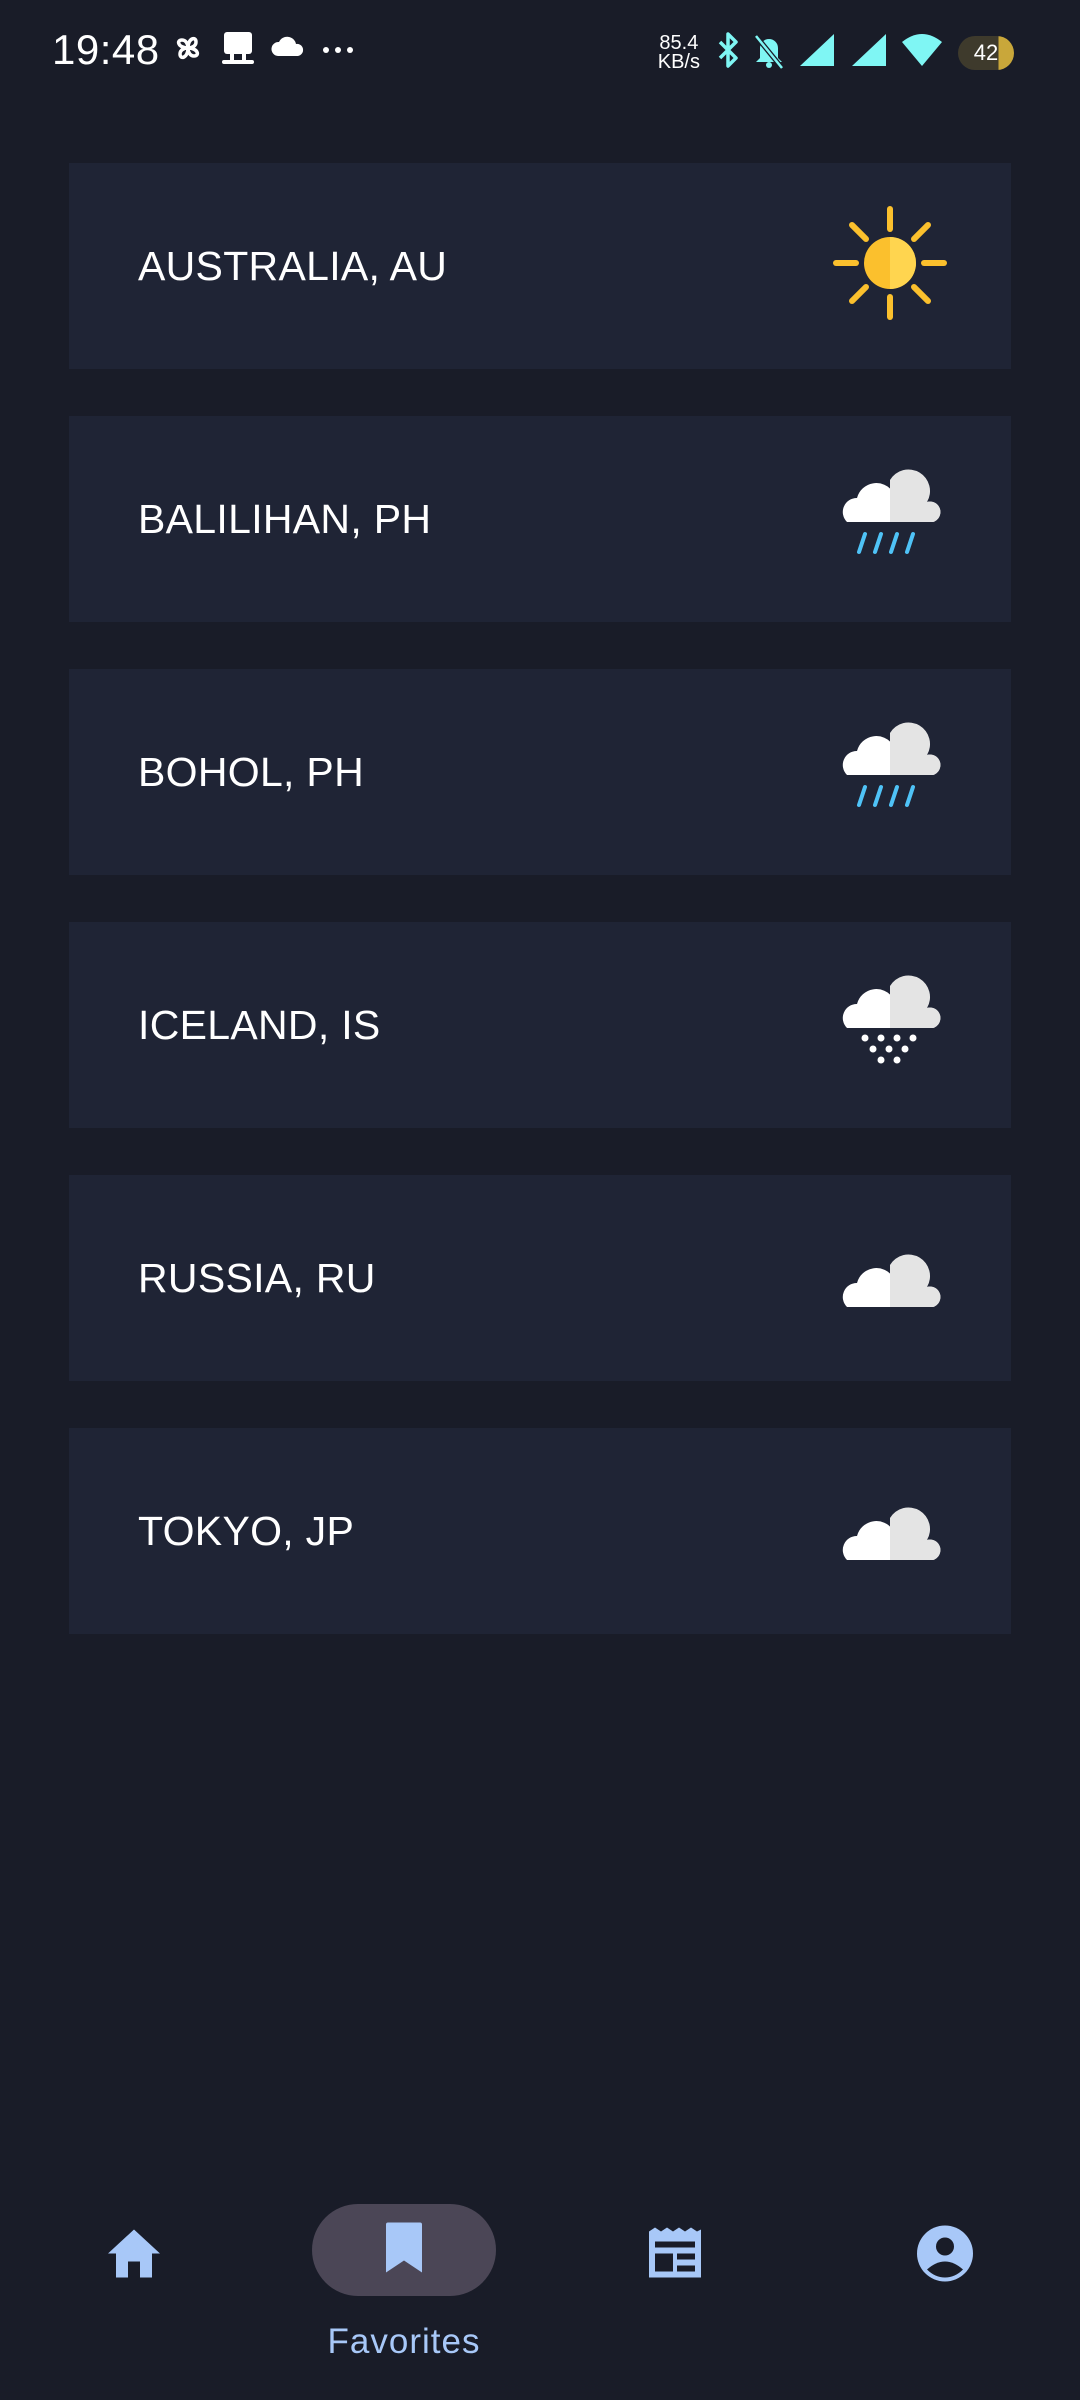 Image resolution: width=1080 pixels, height=2400 pixels. I want to click on sun-icon, so click(890, 263).